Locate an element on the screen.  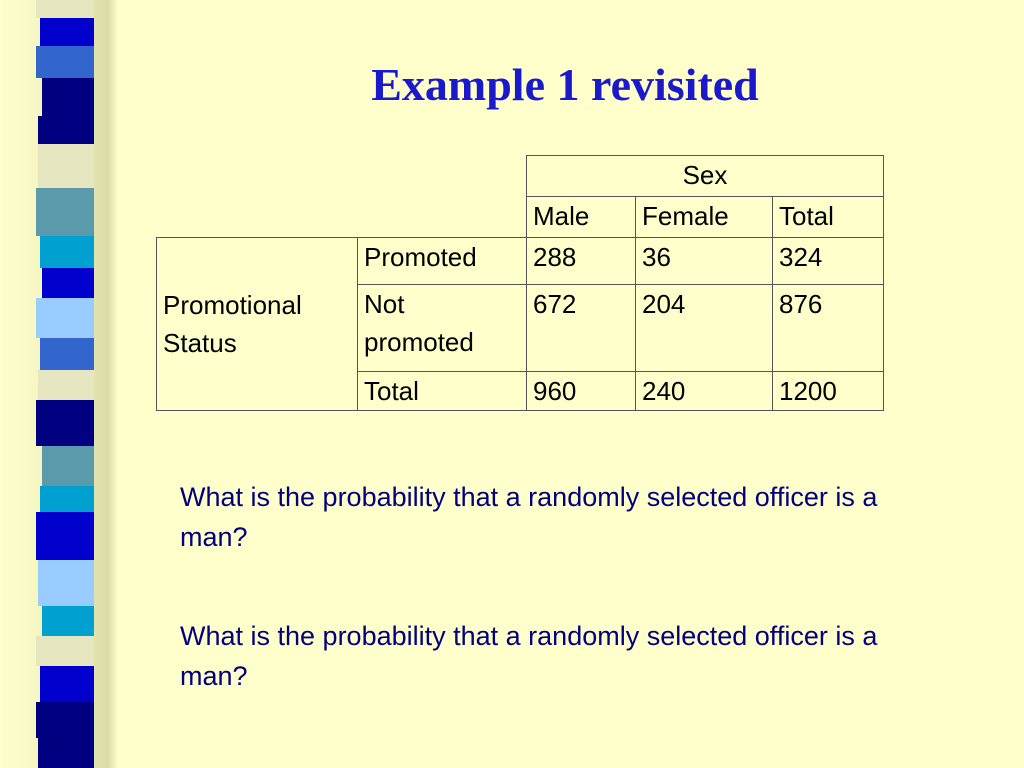
table-cell: 36 is located at coordinates (704, 261).